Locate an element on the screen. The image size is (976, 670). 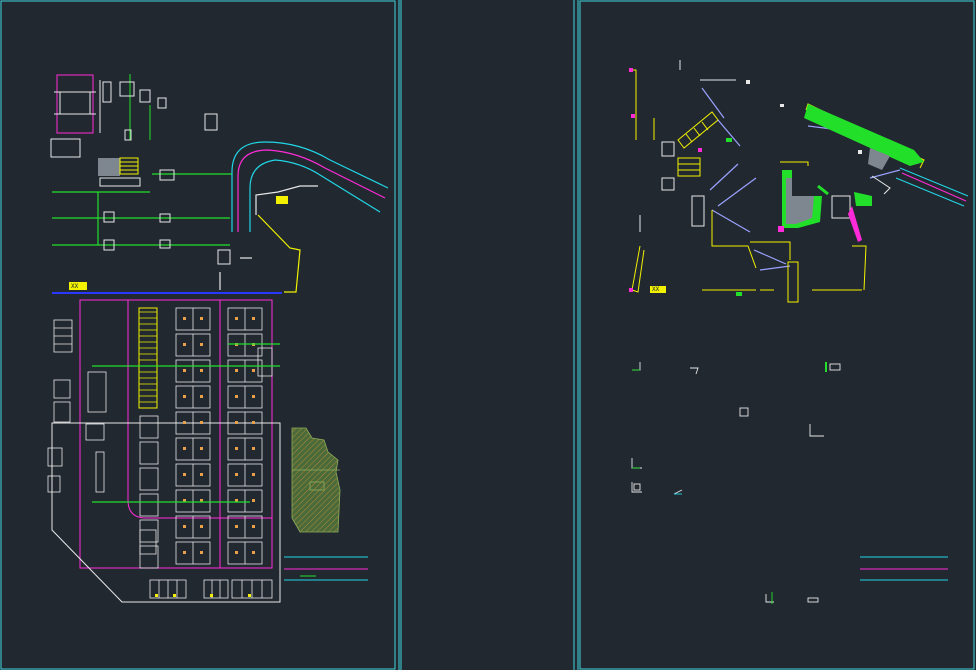
diagonal-stair is located at coordinates (698, 144).